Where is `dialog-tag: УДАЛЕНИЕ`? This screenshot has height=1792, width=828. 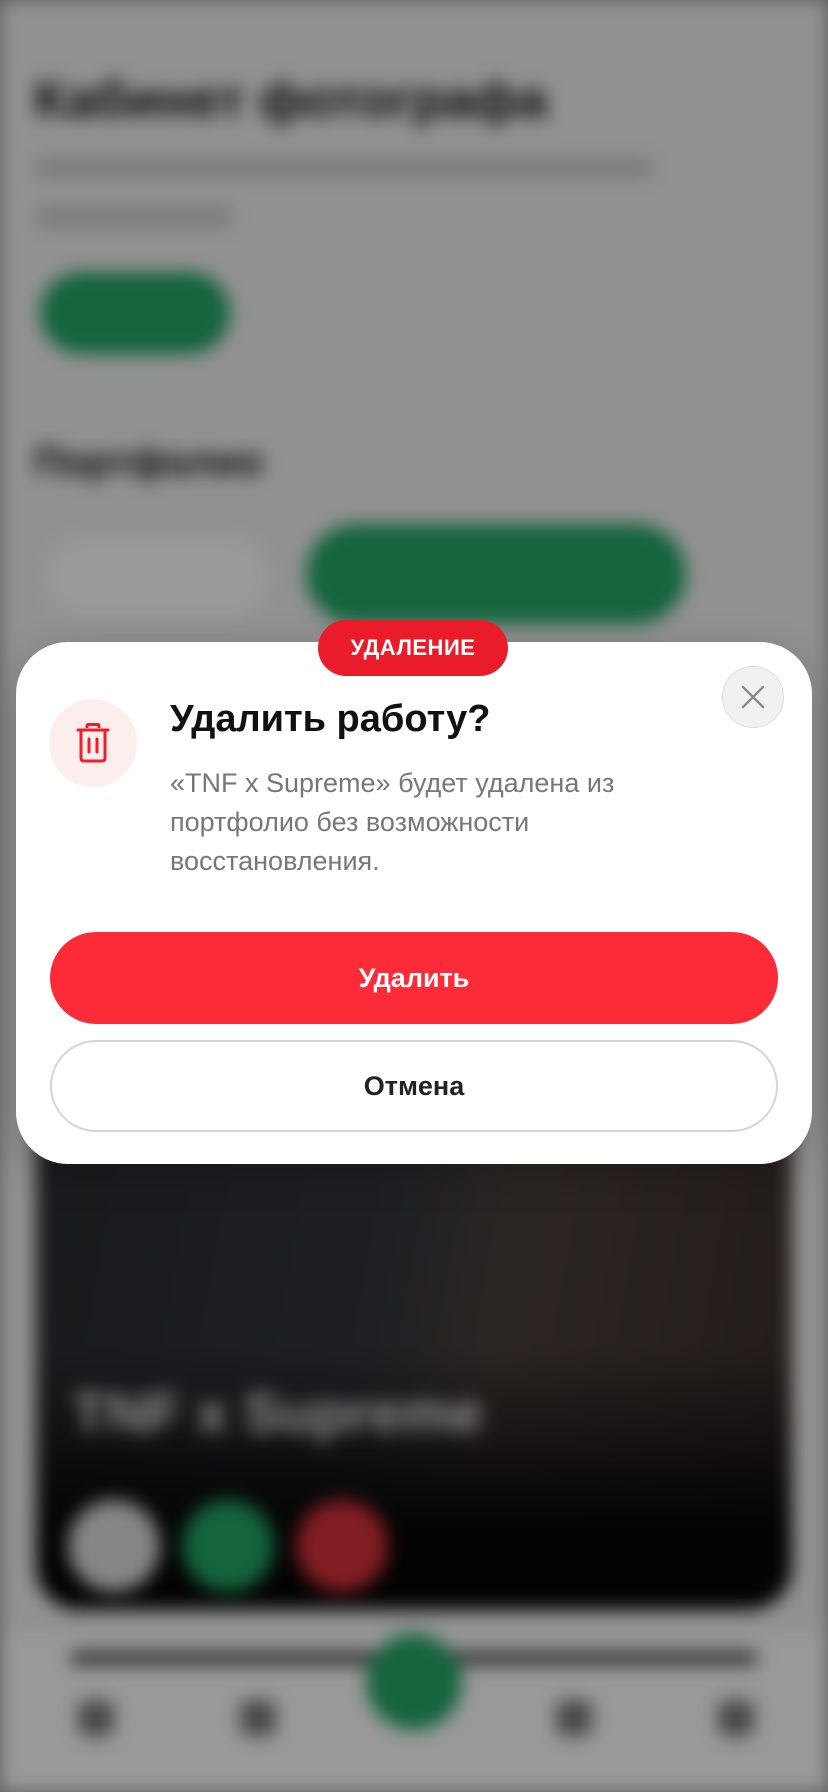 dialog-tag: УДАЛЕНИЕ is located at coordinates (413, 648).